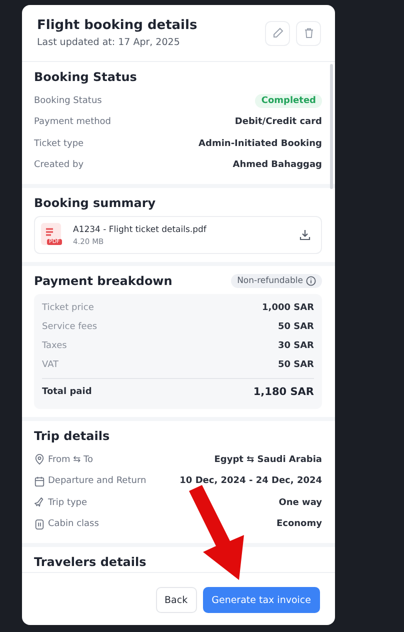  Describe the element at coordinates (140, 229) in the screenshot. I see `file-name: A1234 - Flight ticket details.pdf` at that location.